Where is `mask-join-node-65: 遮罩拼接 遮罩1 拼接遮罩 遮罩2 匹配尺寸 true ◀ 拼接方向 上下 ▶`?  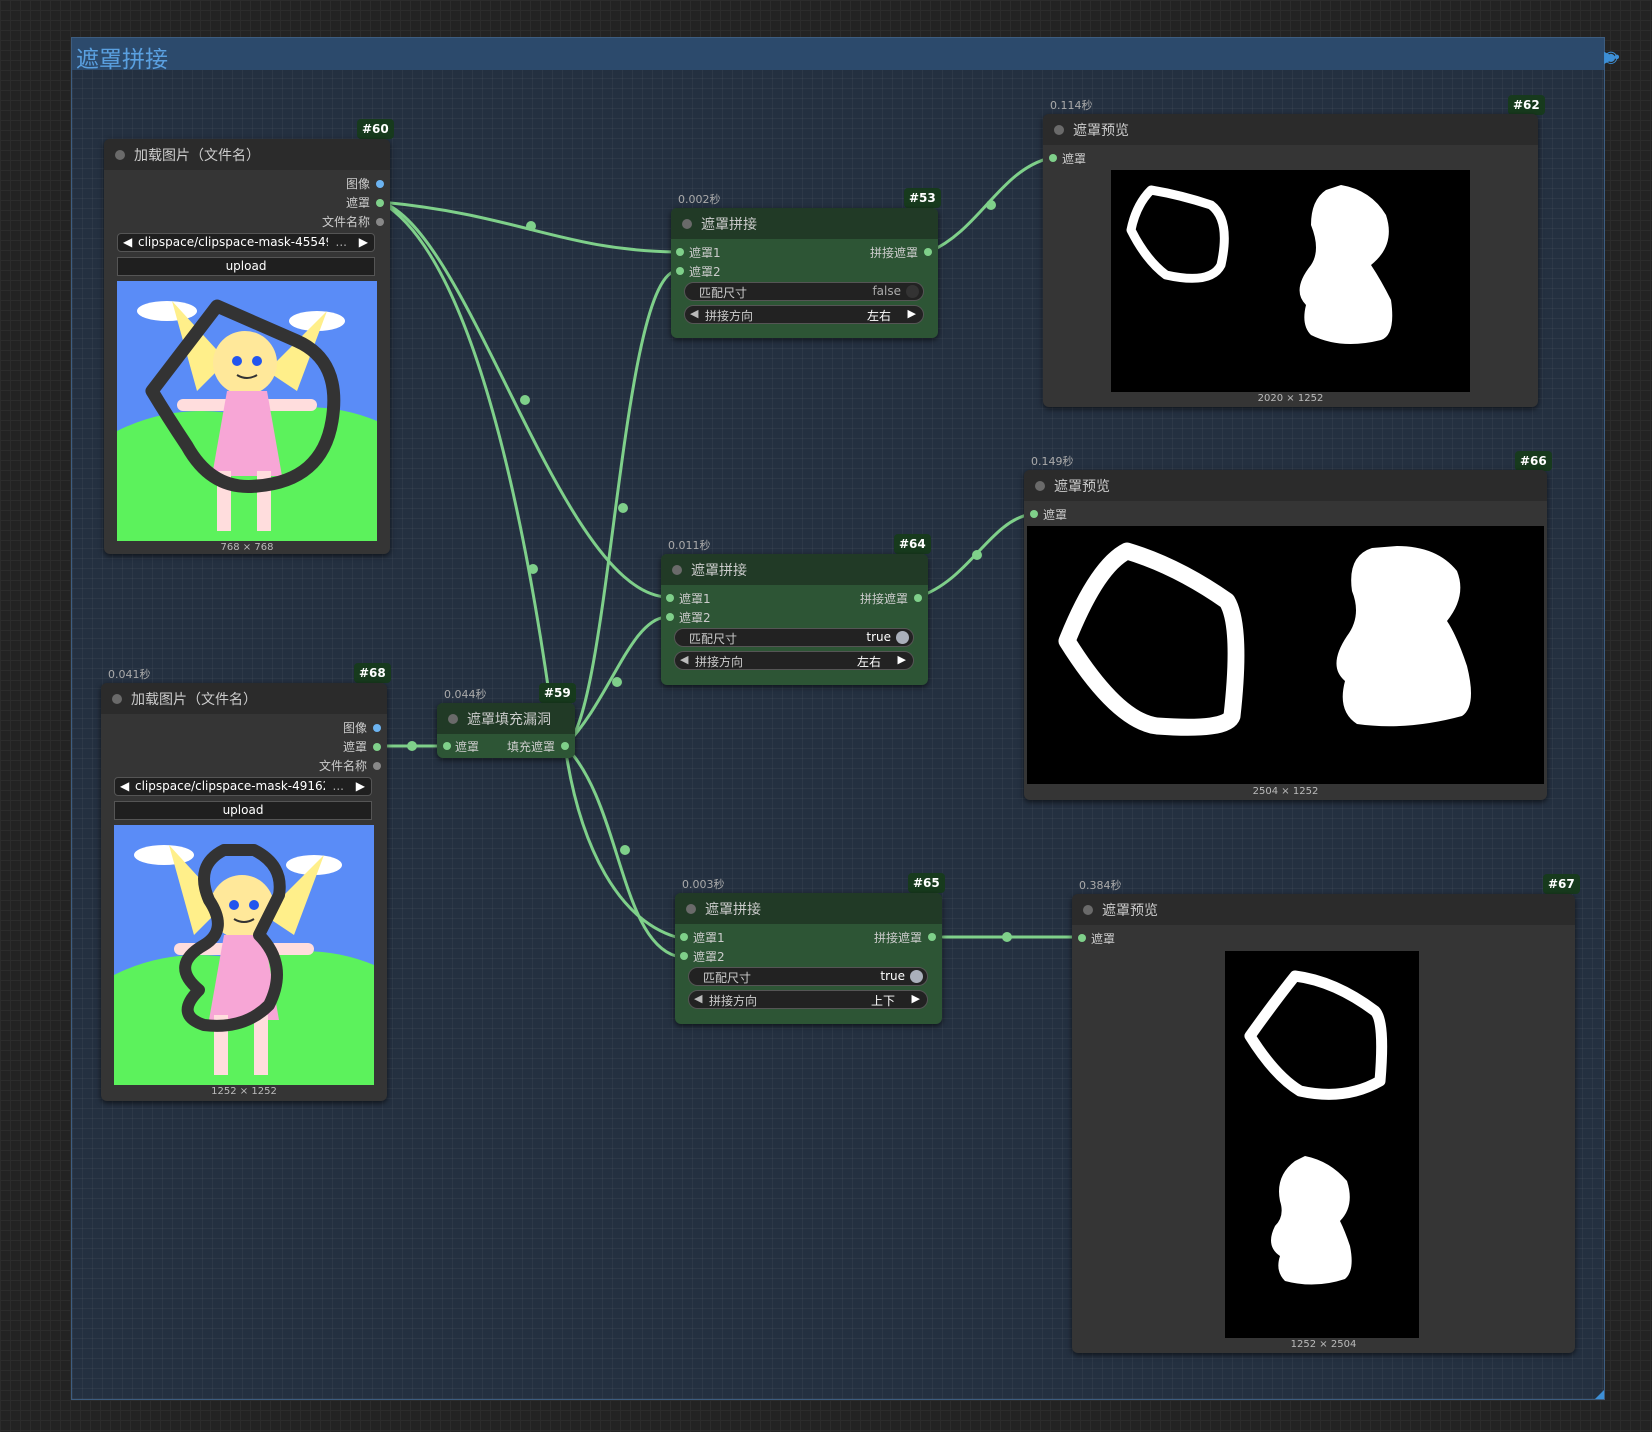 mask-join-node-65: 遮罩拼接 遮罩1 拼接遮罩 遮罩2 匹配尺寸 true ◀ 拼接方向 上下 ▶ is located at coordinates (808, 958).